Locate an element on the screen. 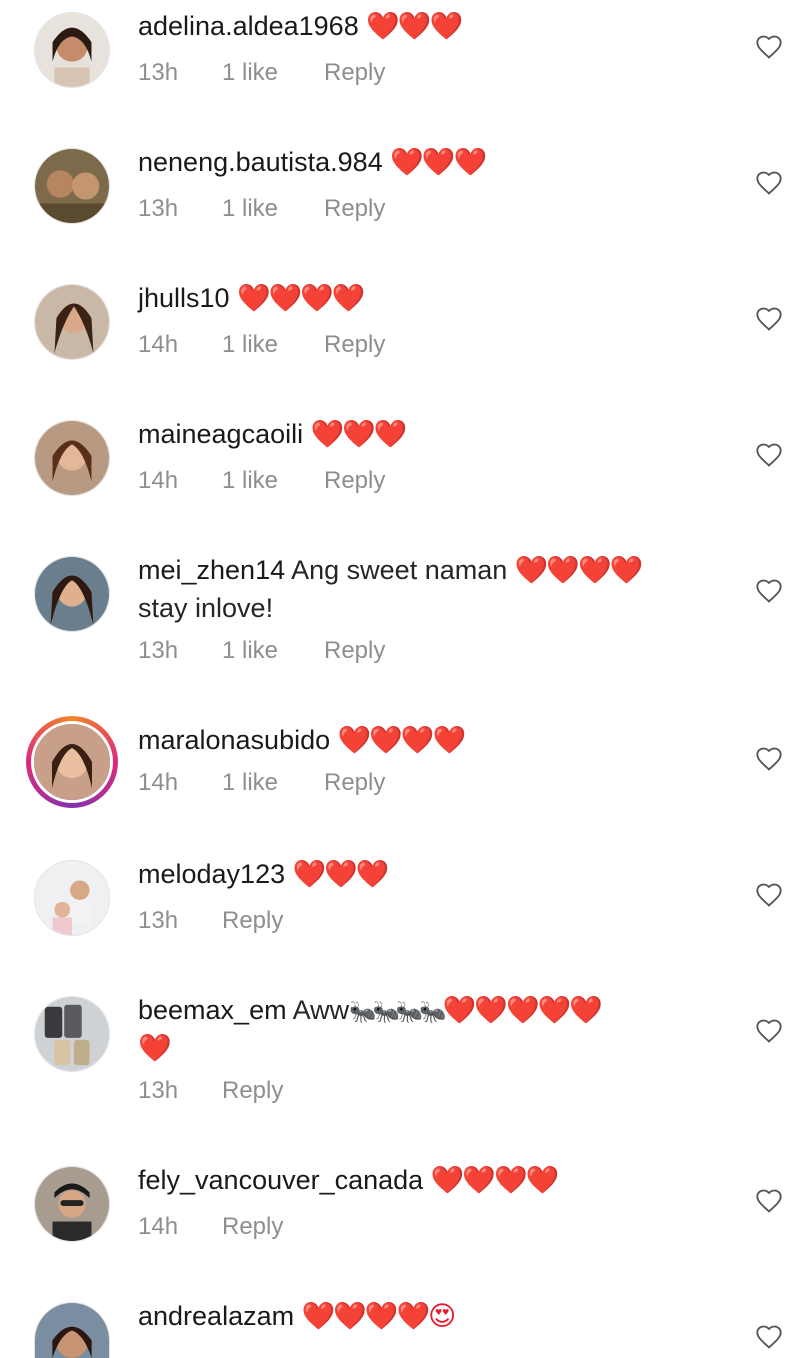 This screenshot has width=800, height=1358. username: fely_vancouver_canada is located at coordinates (280, 1180).